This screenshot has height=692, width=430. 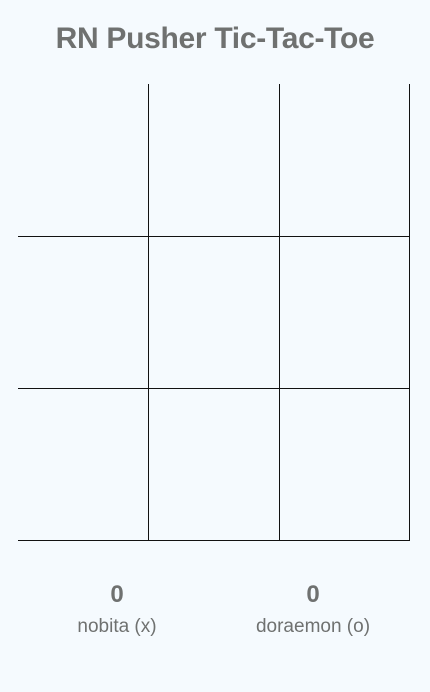 What do you see at coordinates (313, 626) in the screenshot?
I see `player-two-name: doraemon (o)` at bounding box center [313, 626].